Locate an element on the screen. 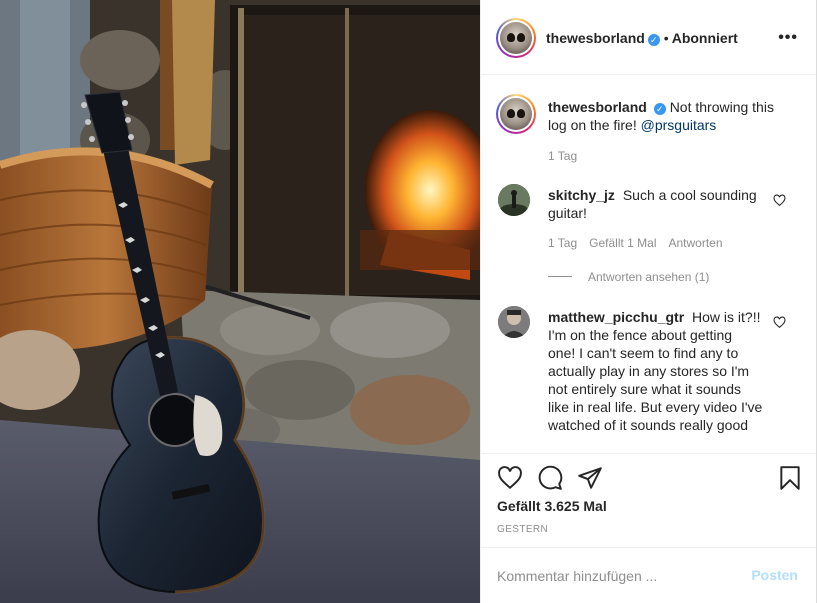  share-icon is located at coordinates (590, 478).